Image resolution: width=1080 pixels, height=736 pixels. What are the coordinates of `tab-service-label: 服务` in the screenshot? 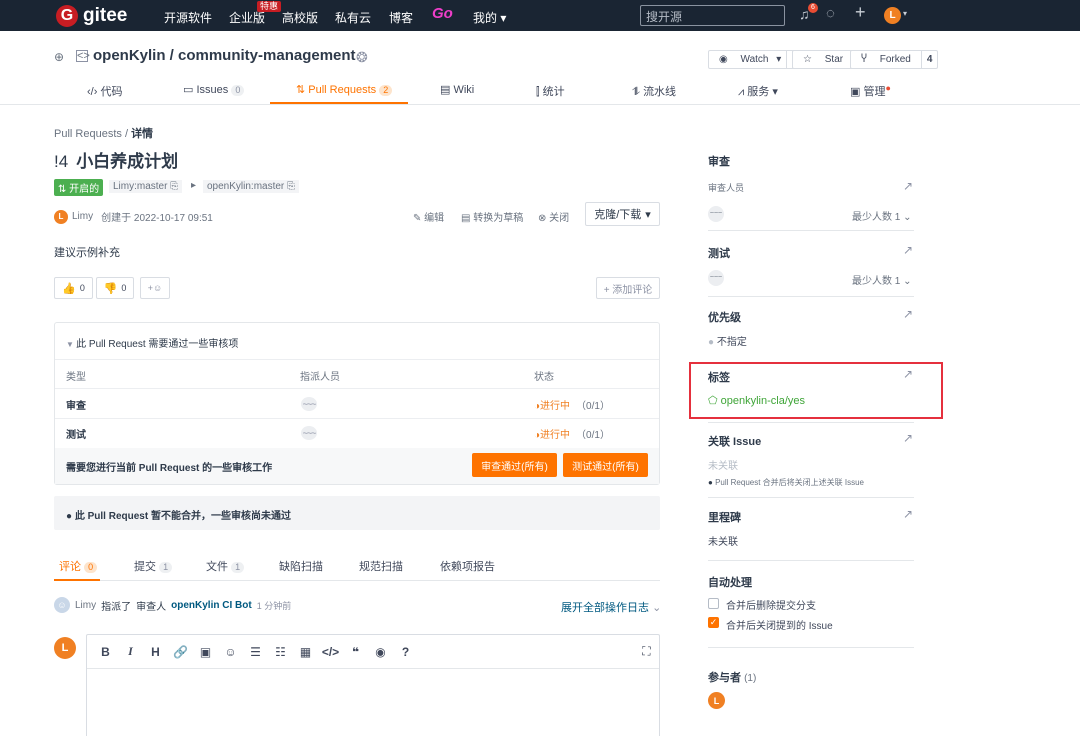 It's located at (758, 92).